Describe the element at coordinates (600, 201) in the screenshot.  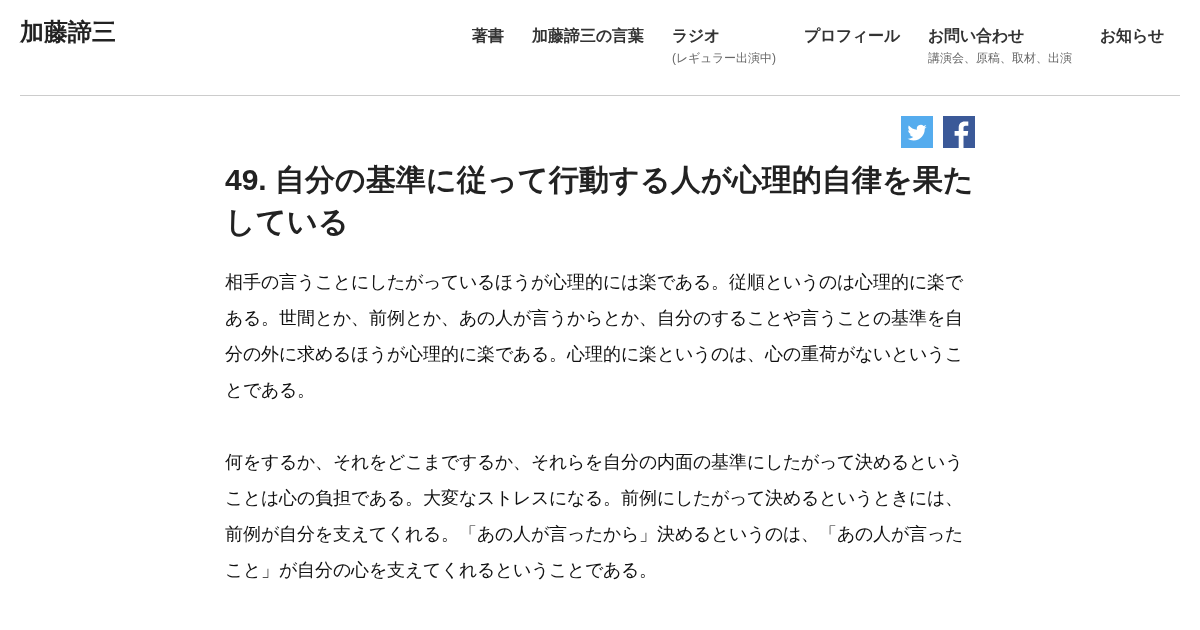
I see `article-title: 49. 自分の基準に従って行動する人が心理的自律を果たしている` at that location.